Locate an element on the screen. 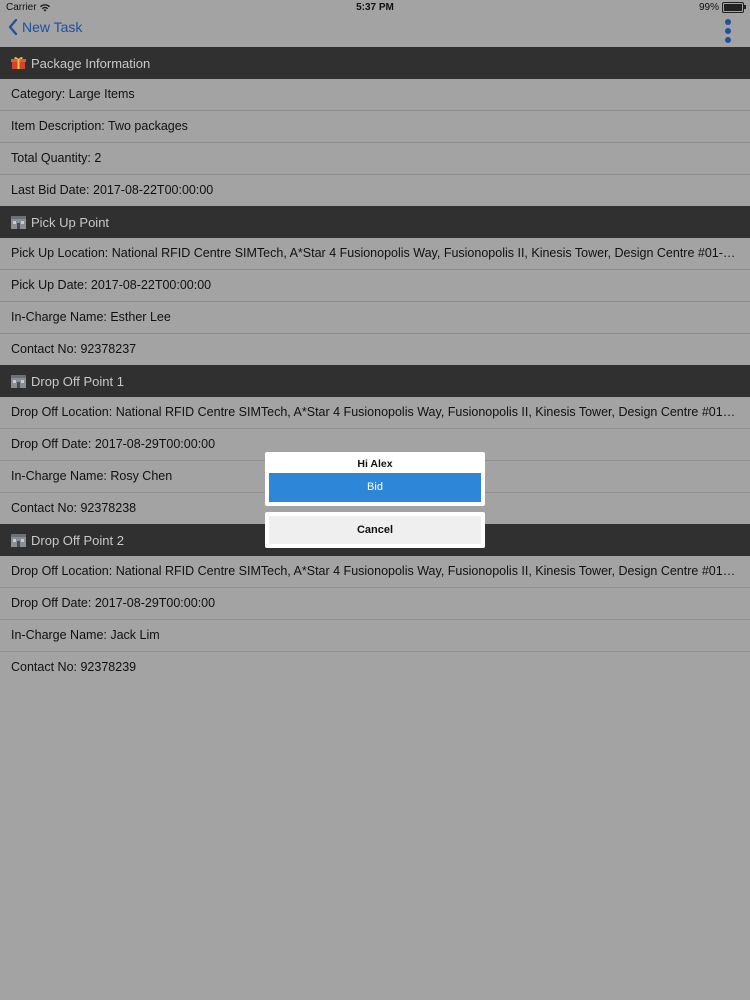 The height and width of the screenshot is (1000, 750). chevron-left-icon is located at coordinates (13, 27).